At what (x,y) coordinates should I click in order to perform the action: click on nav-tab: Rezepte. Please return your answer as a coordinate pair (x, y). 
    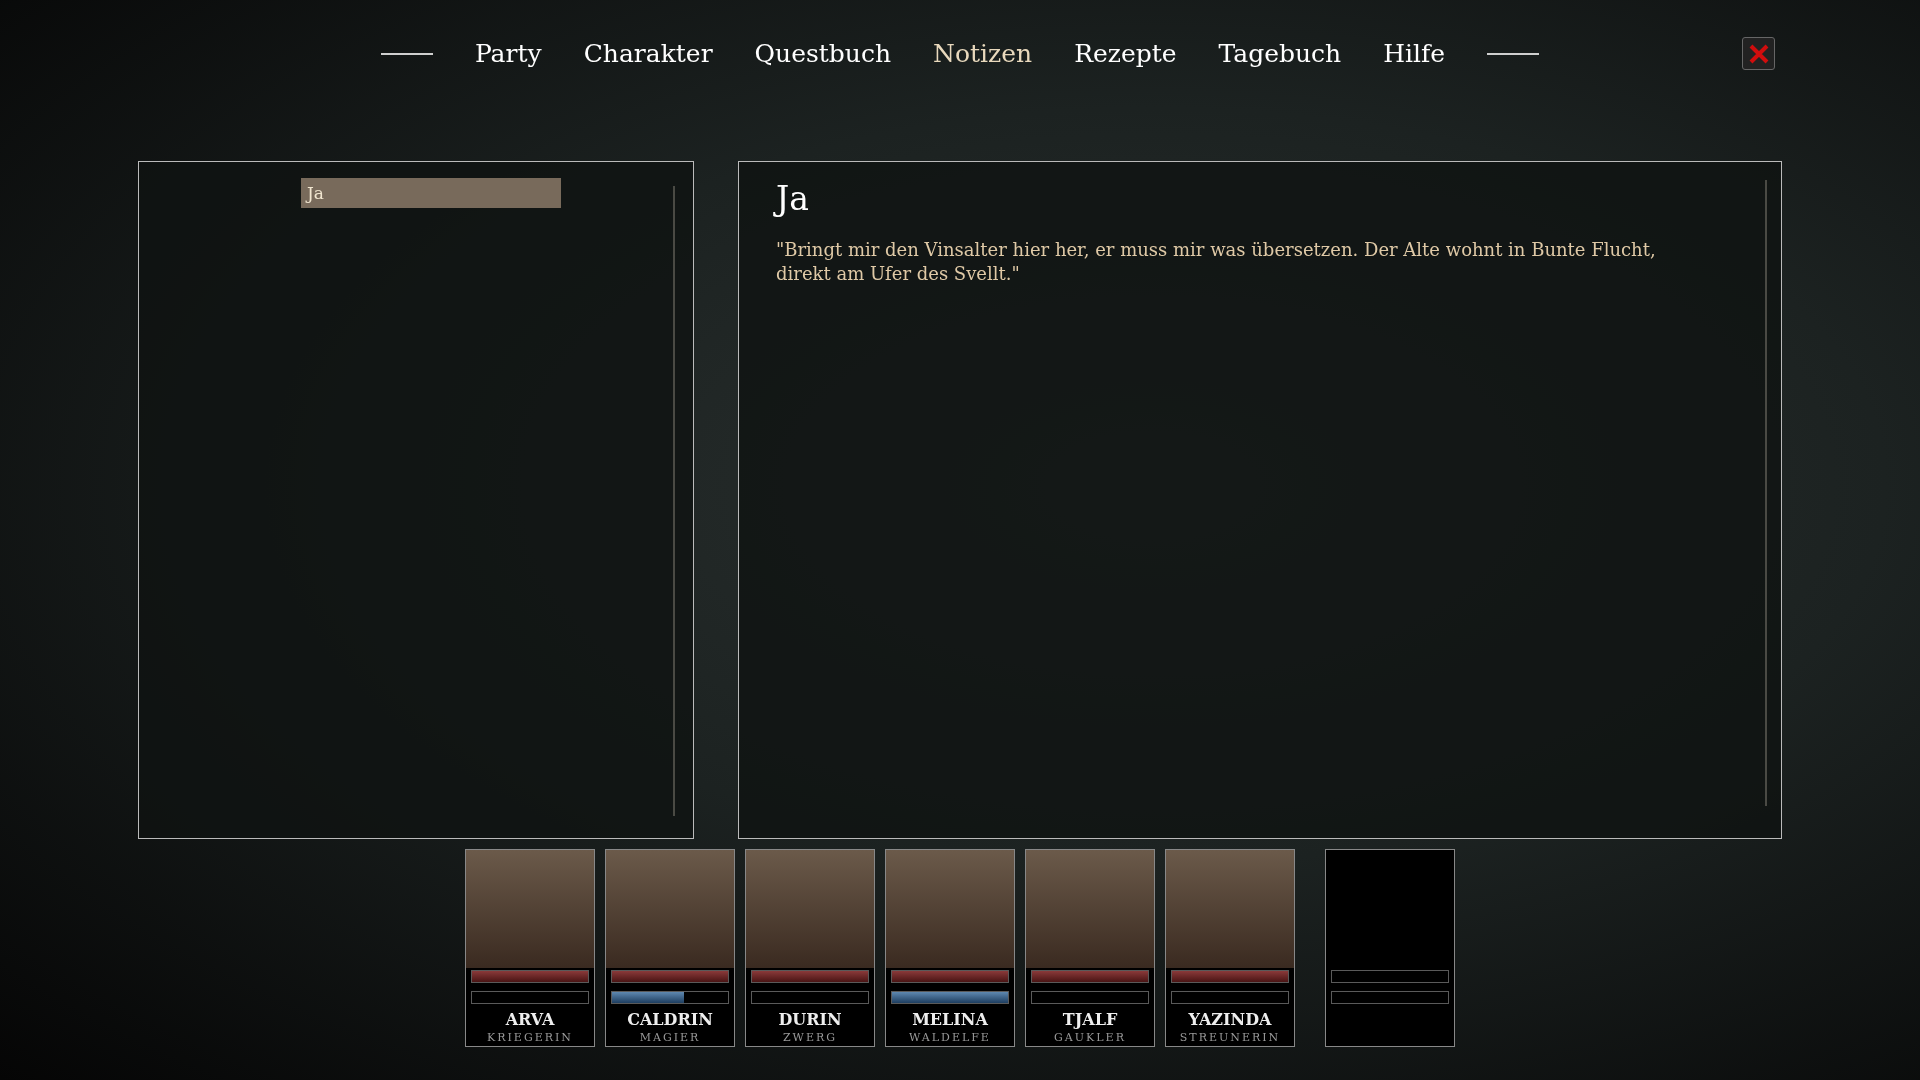
    Looking at the image, I should click on (1125, 54).